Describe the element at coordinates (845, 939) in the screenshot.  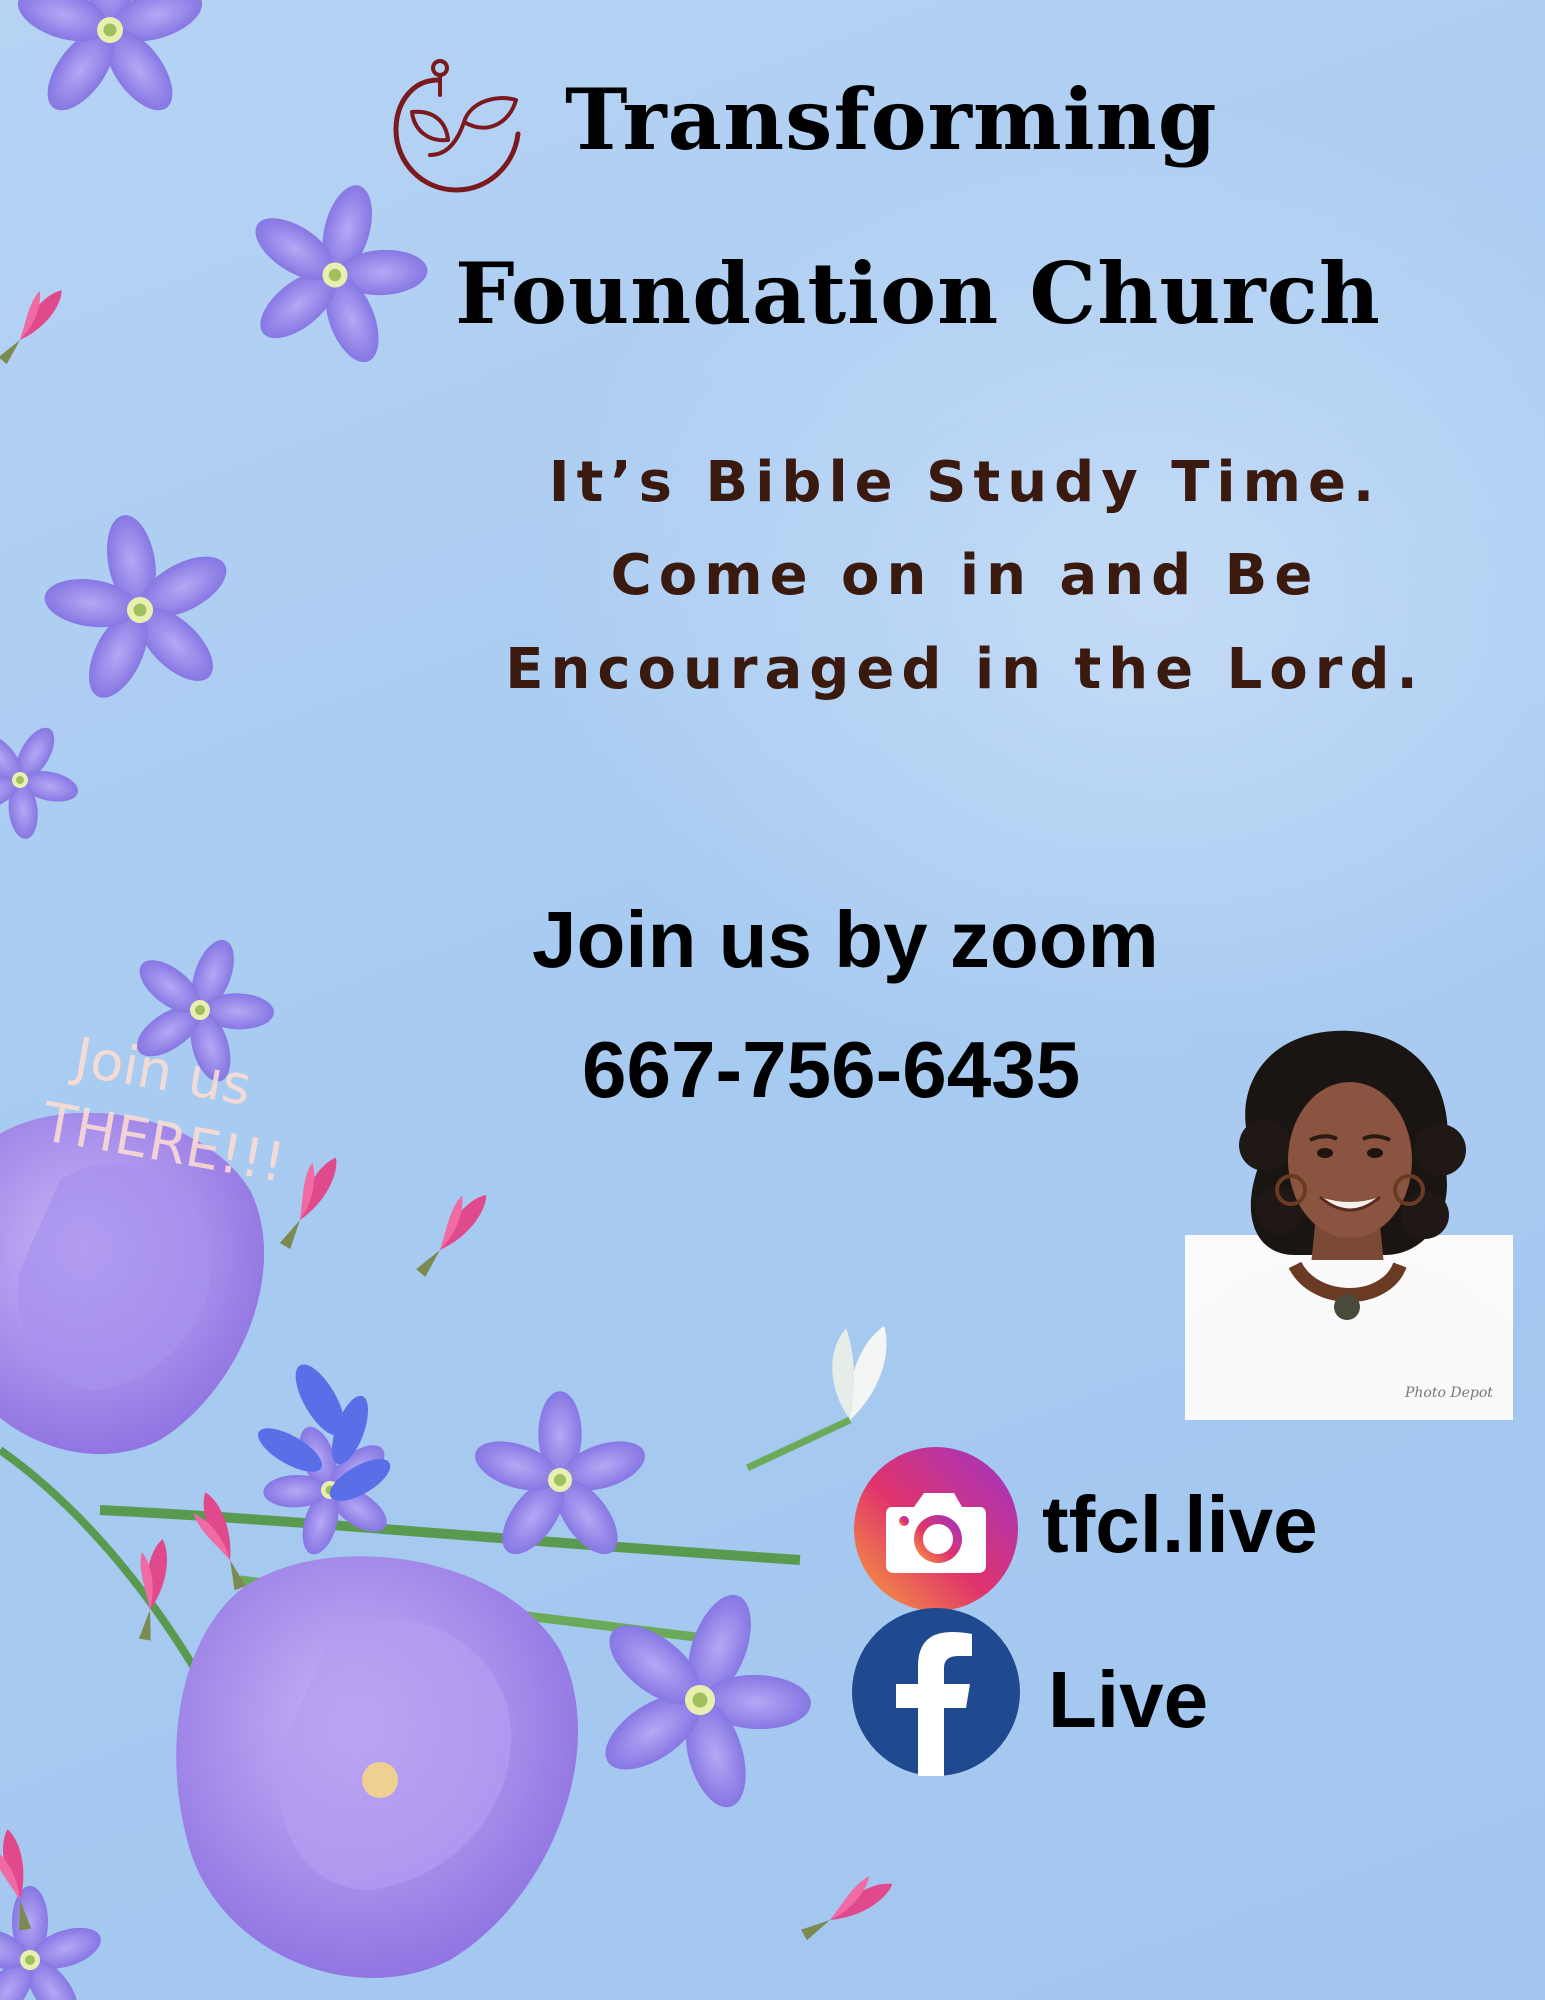
I see `zoom-invite: Join us by zoom` at that location.